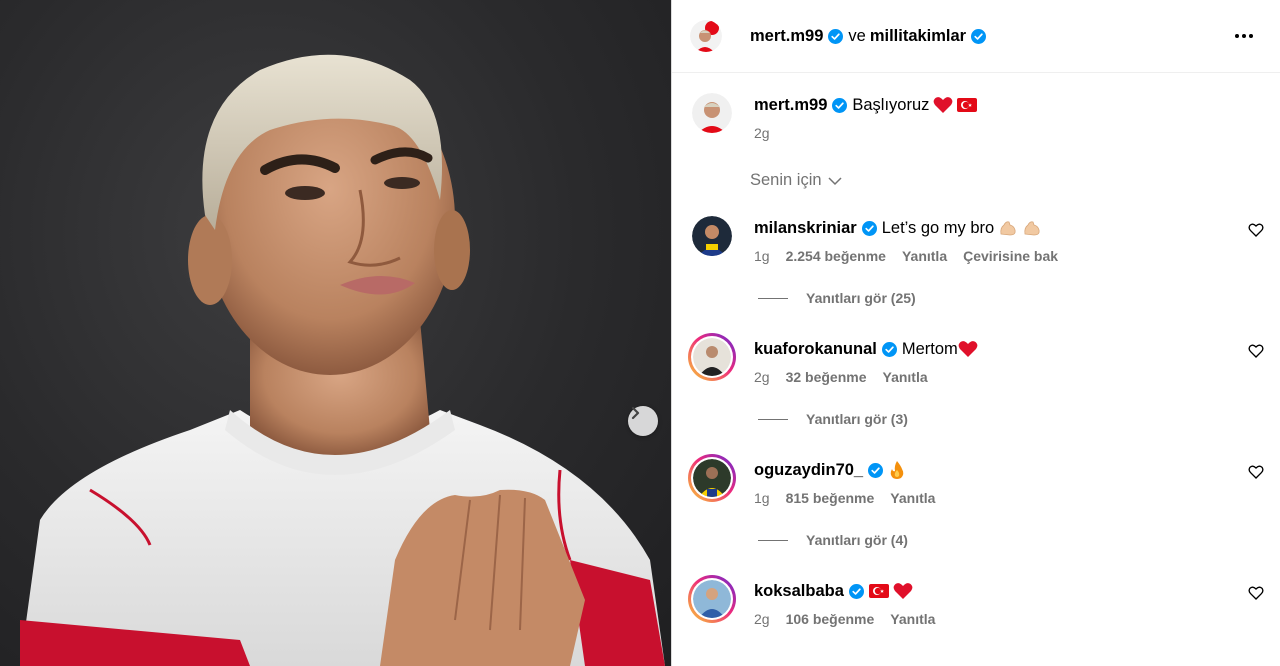  What do you see at coordinates (938, 227) in the screenshot?
I see `comment-text: Let’s go my bro` at bounding box center [938, 227].